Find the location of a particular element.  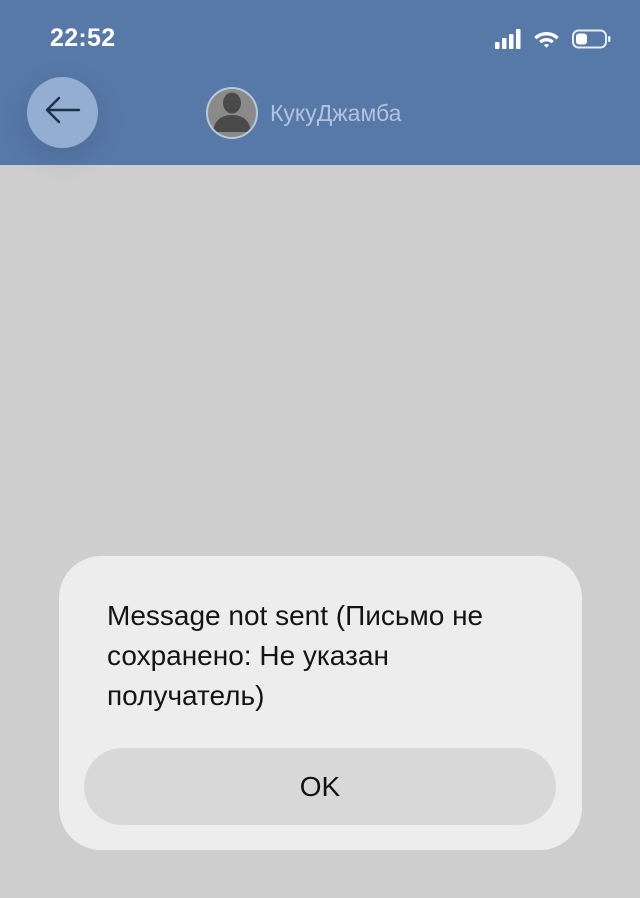

avatar is located at coordinates (232, 113).